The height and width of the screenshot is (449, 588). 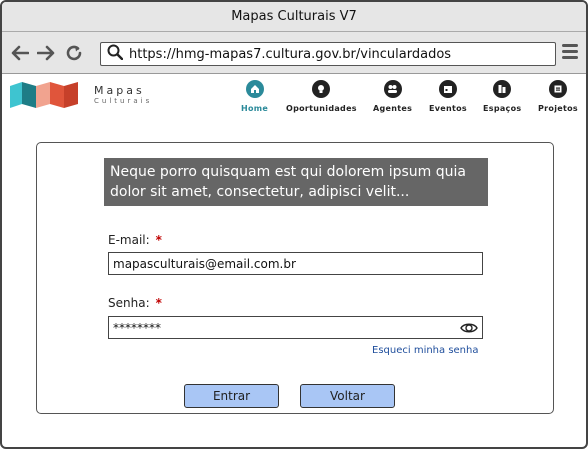 What do you see at coordinates (129, 240) in the screenshot?
I see `email-label-text: E-mail:` at bounding box center [129, 240].